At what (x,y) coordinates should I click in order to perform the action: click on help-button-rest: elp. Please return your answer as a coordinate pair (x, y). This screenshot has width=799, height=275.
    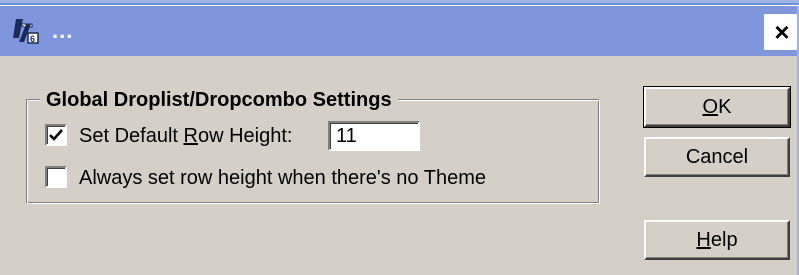
    Looking at the image, I should click on (724, 240).